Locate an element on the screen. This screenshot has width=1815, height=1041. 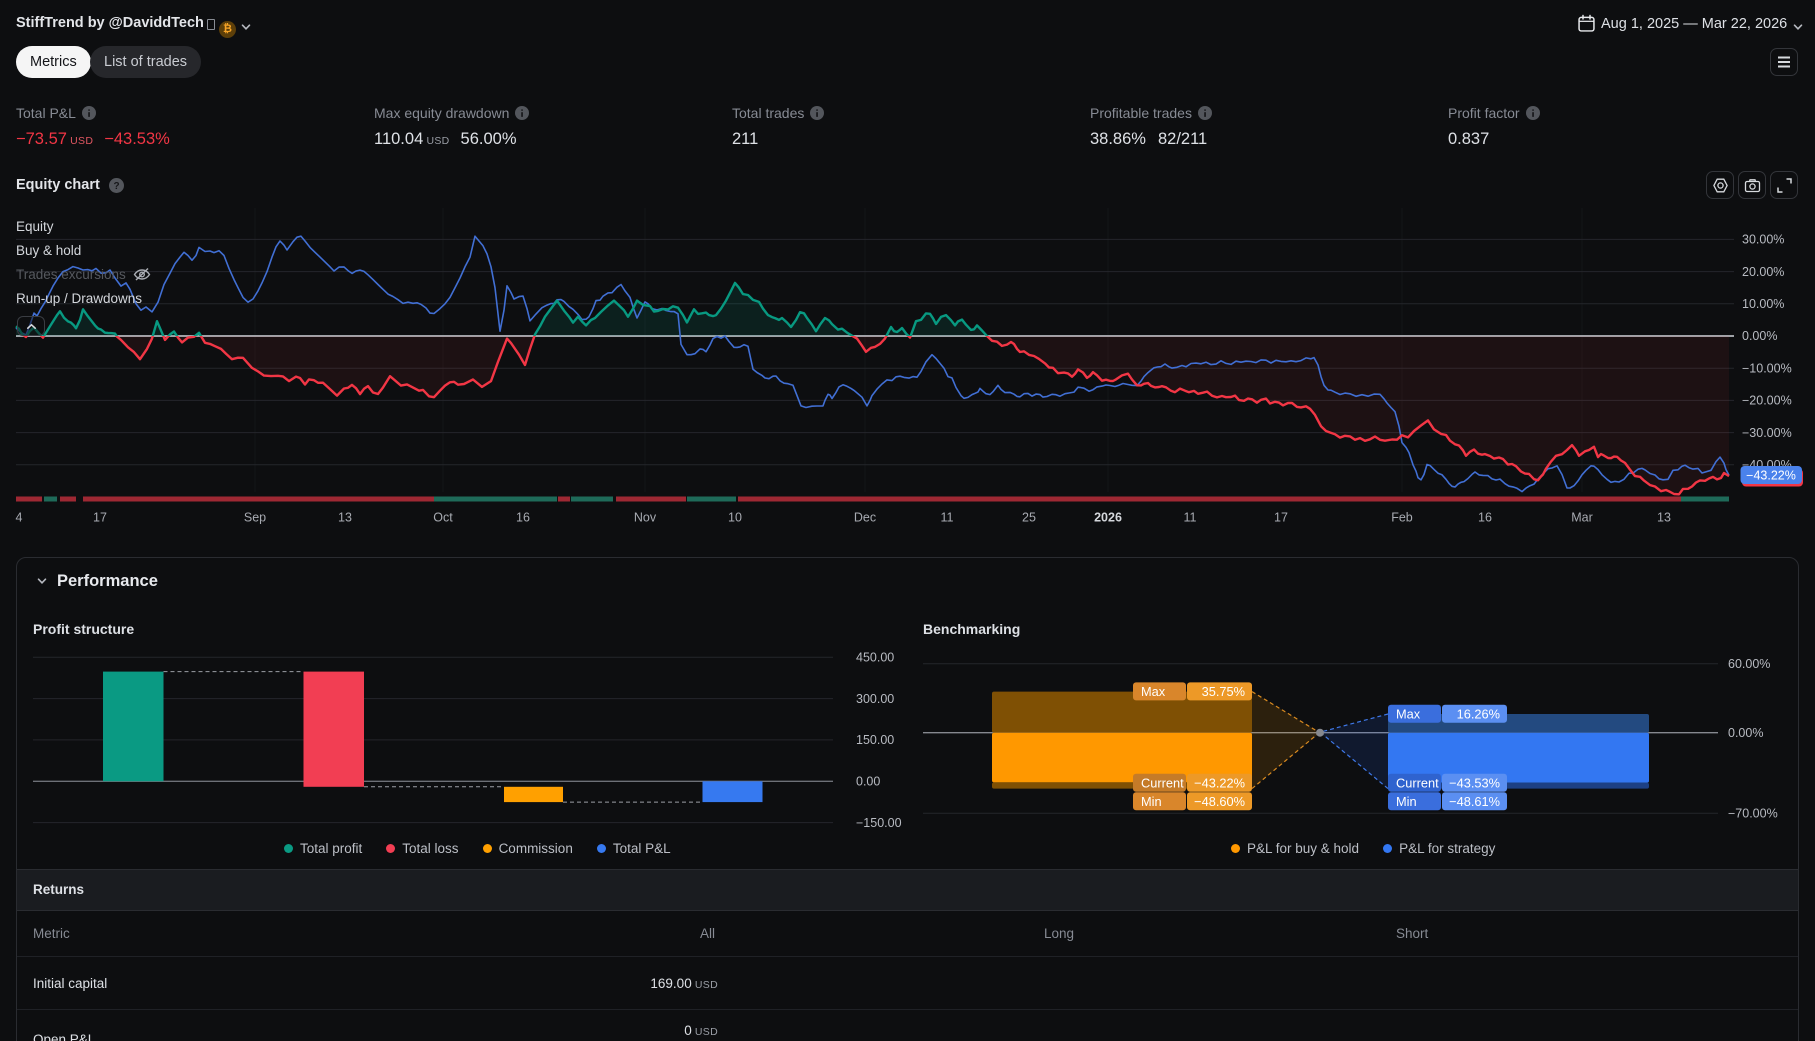
svg-text: −48.61% is located at coordinates (1474, 801).